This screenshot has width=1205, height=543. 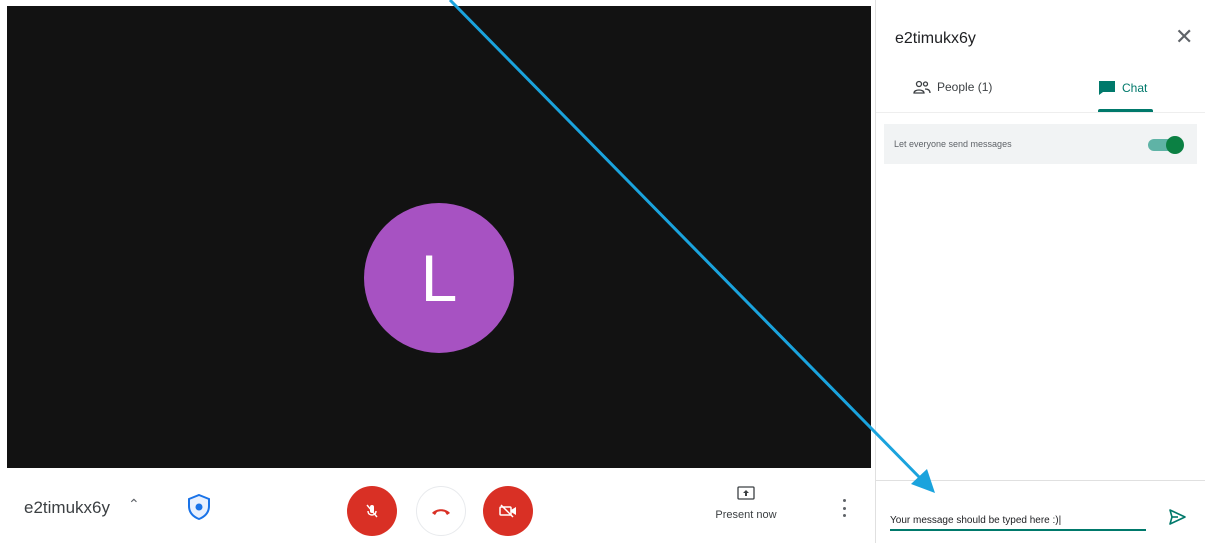 What do you see at coordinates (746, 493) in the screenshot?
I see `present-screen-icon` at bounding box center [746, 493].